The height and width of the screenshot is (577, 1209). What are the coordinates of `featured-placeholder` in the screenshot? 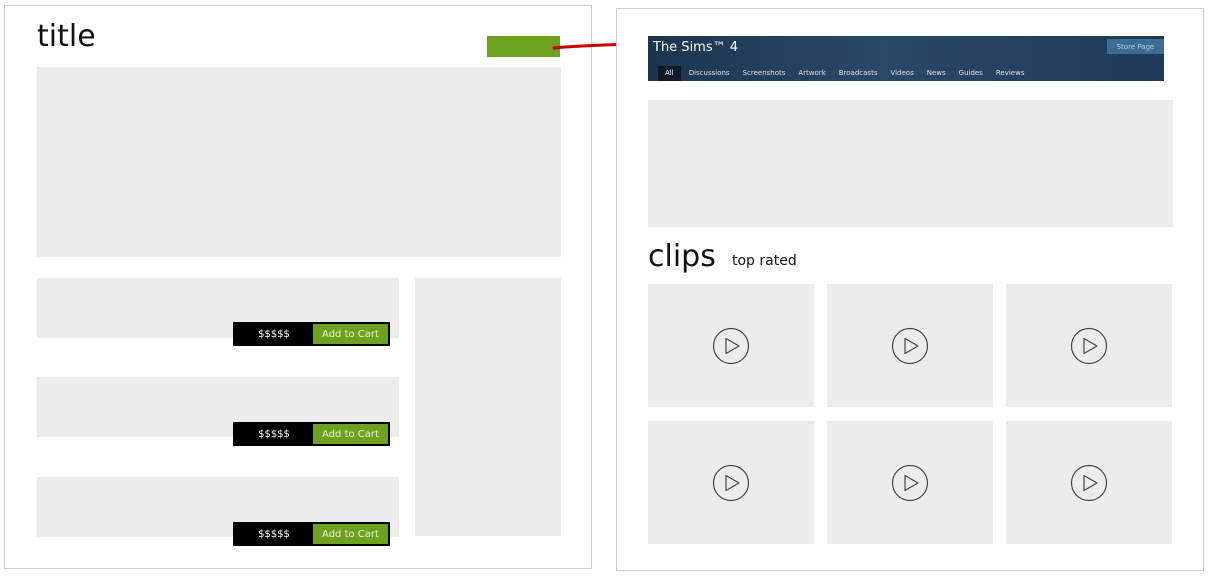 It's located at (910, 163).